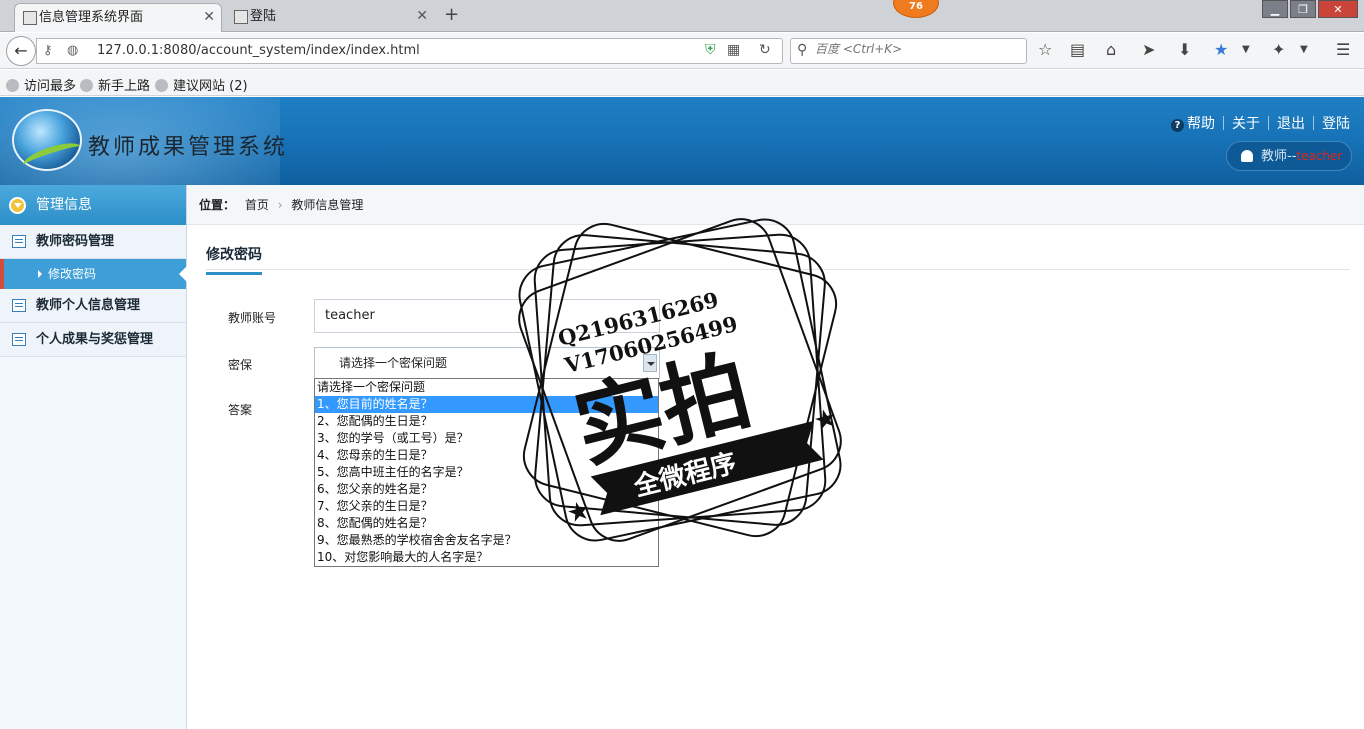 The width and height of the screenshot is (1364, 729). Describe the element at coordinates (710, 50) in the screenshot. I see `shield-icon: ⛨` at that location.